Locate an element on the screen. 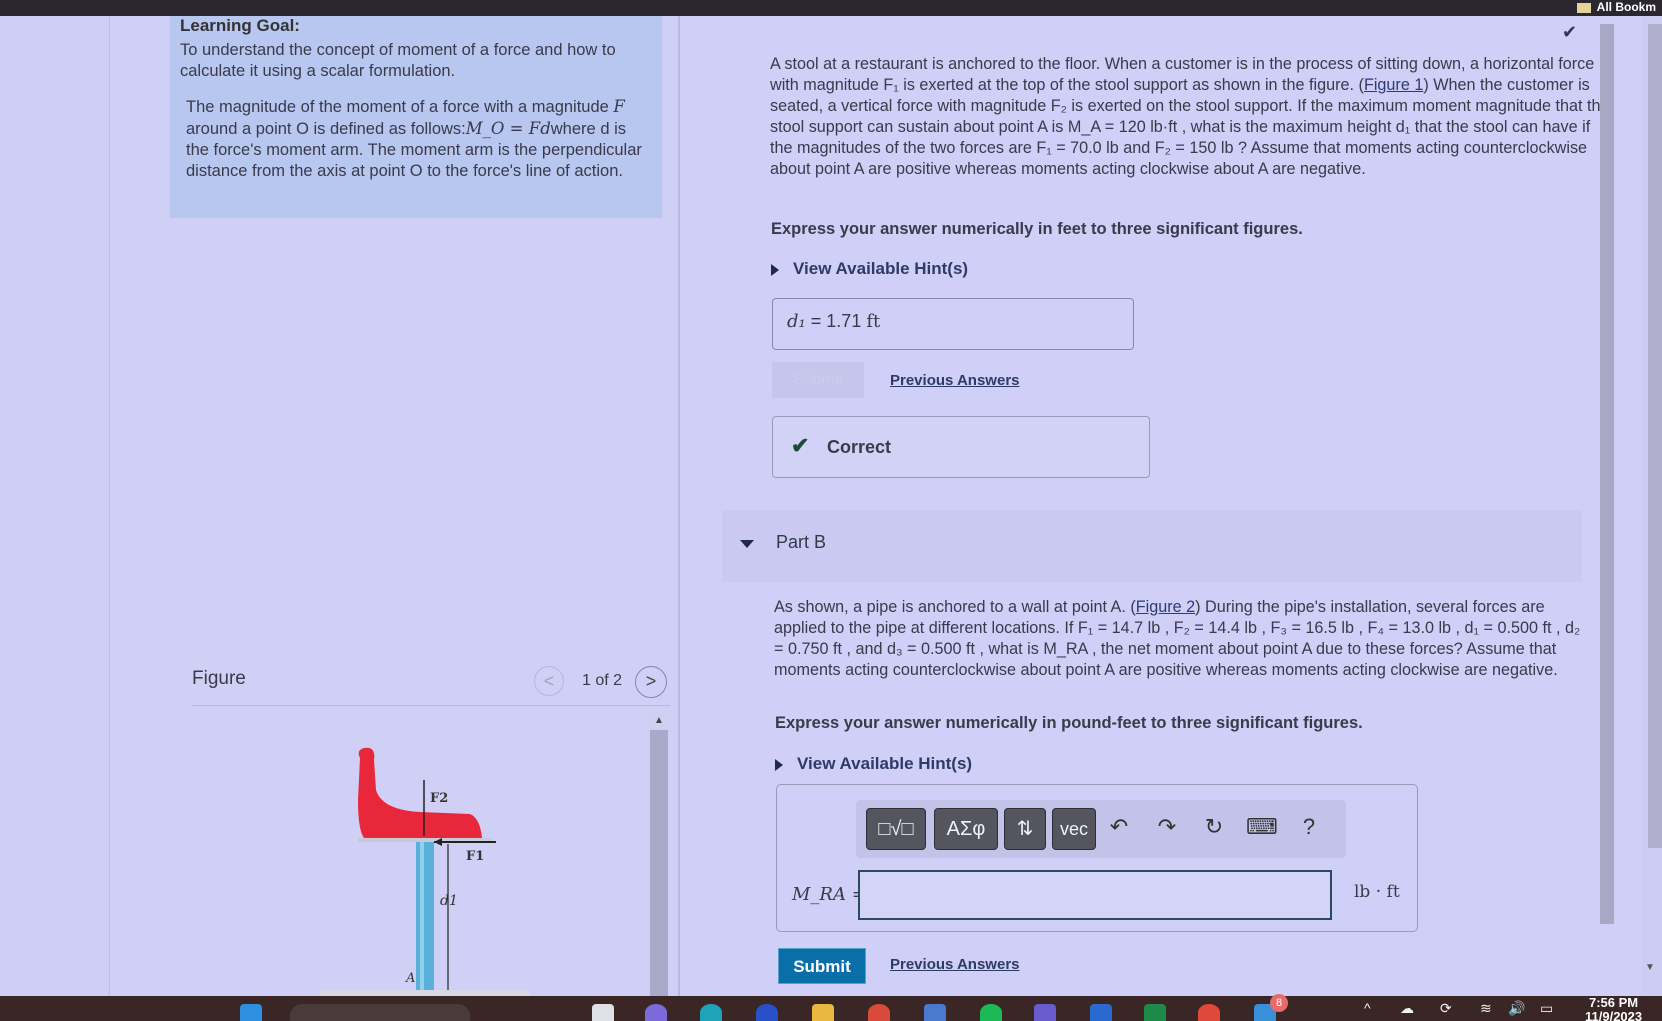 Image resolution: width=1662 pixels, height=1021 pixels. part-b-previous-answers-link: Previous Answers is located at coordinates (955, 964).